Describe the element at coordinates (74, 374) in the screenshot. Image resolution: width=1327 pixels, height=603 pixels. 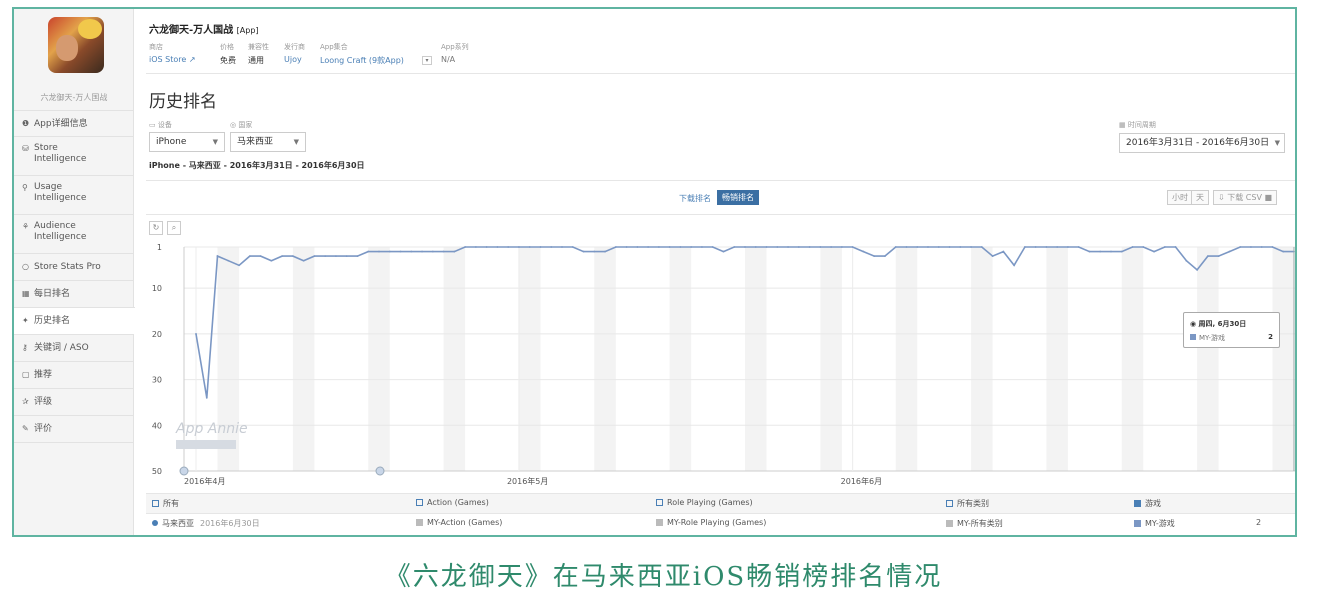
I see `sidebar-item-featured: ▢ 推荐` at that location.